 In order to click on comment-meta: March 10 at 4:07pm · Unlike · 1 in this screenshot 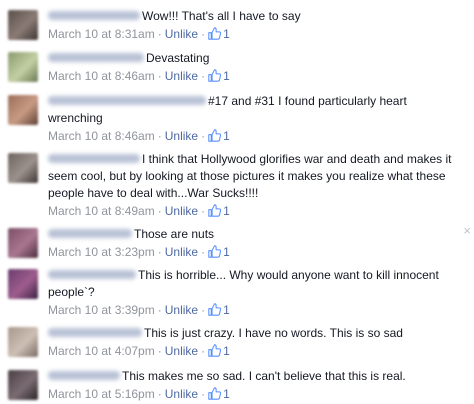, I will do `click(139, 351)`.